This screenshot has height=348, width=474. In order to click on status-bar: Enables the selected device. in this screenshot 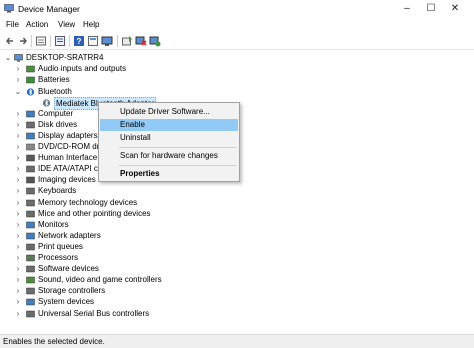, I will do `click(237, 341)`.